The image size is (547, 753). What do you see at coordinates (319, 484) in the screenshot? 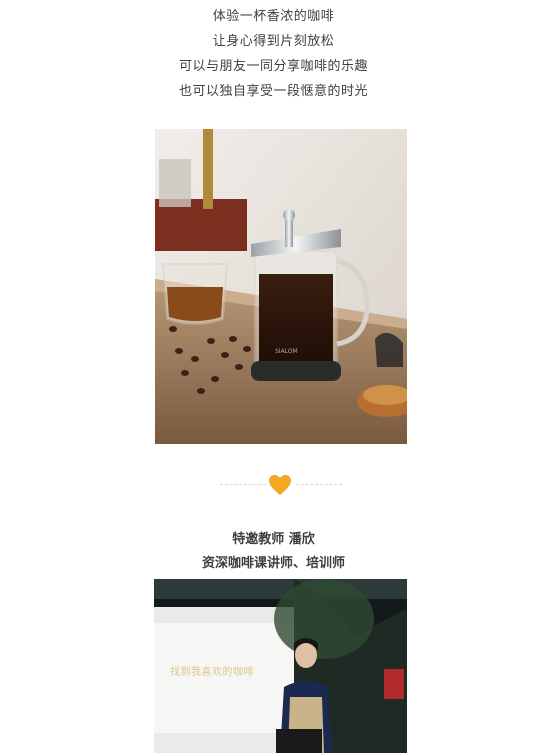
I see `divider-line-right` at bounding box center [319, 484].